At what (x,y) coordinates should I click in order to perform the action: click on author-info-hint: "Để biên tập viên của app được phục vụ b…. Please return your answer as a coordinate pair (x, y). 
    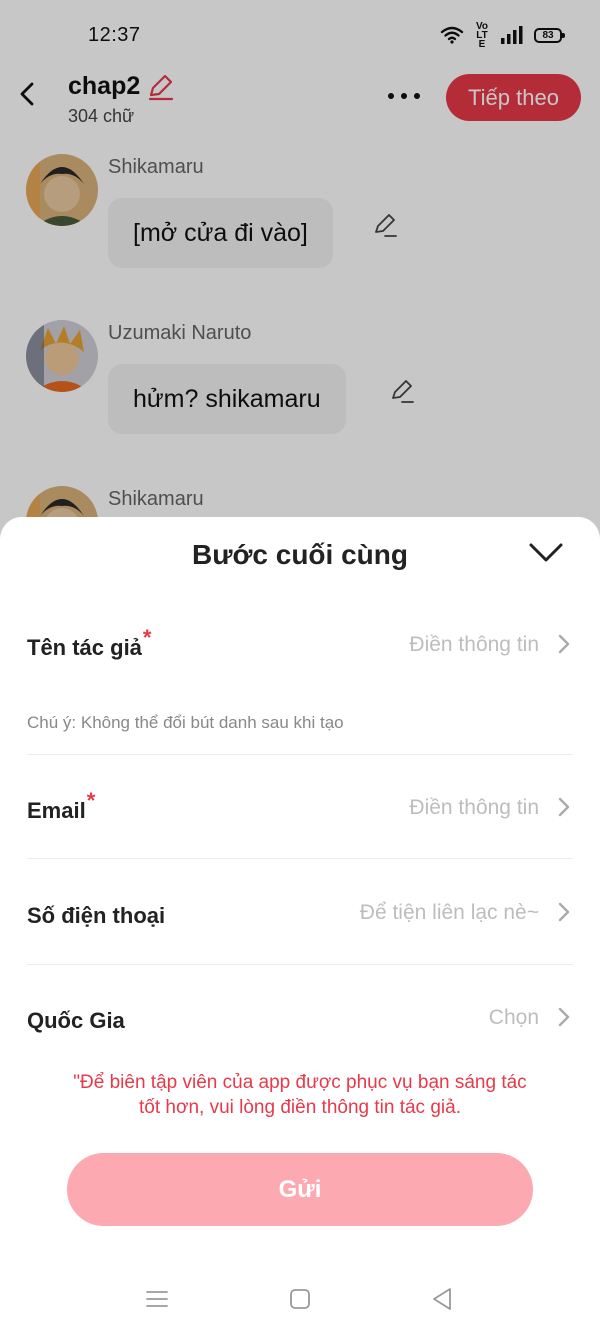
    Looking at the image, I should click on (300, 1095).